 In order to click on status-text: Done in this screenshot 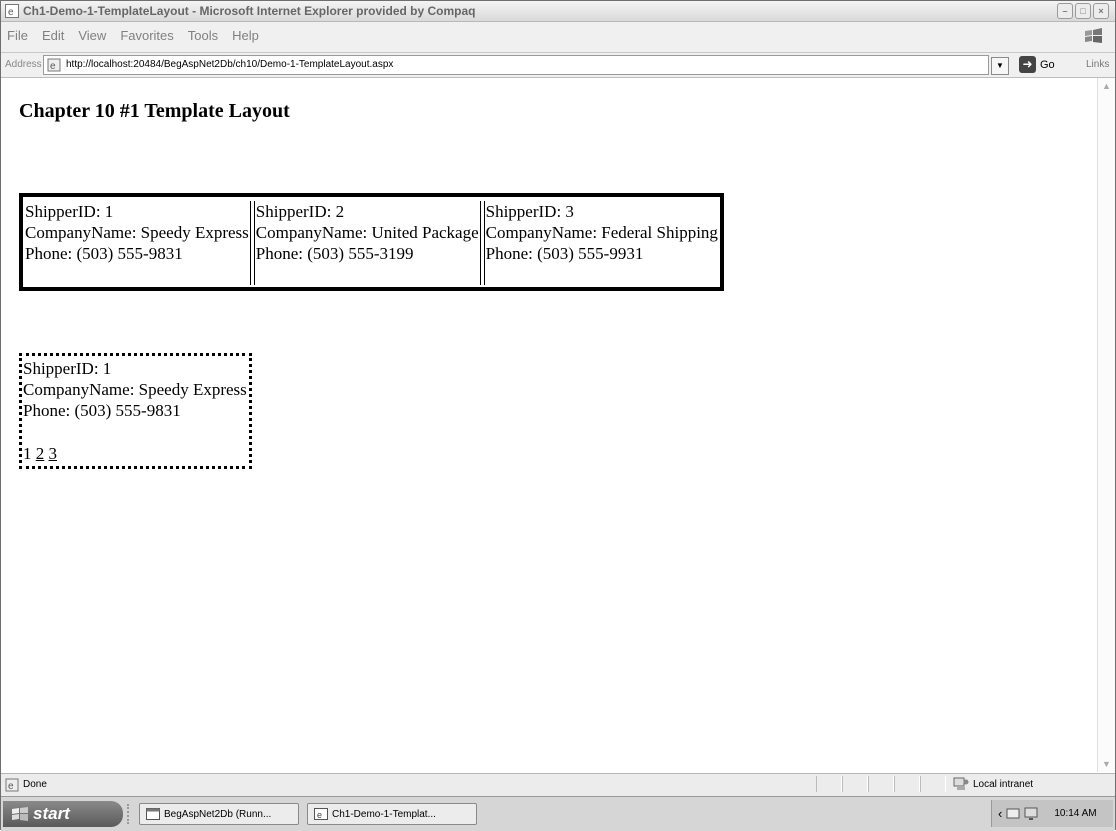, I will do `click(35, 784)`.